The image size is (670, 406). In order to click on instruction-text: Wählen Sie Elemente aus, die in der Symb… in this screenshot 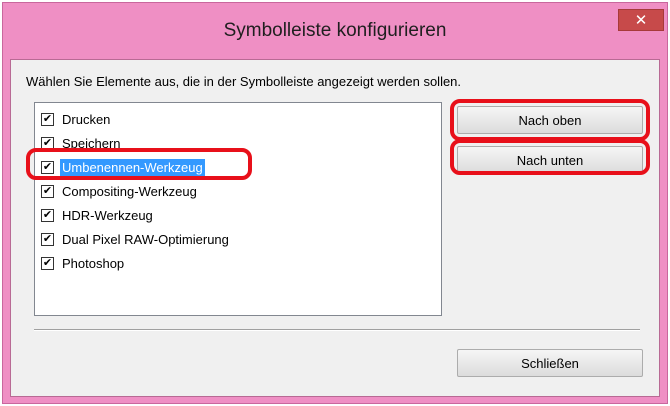, I will do `click(244, 81)`.